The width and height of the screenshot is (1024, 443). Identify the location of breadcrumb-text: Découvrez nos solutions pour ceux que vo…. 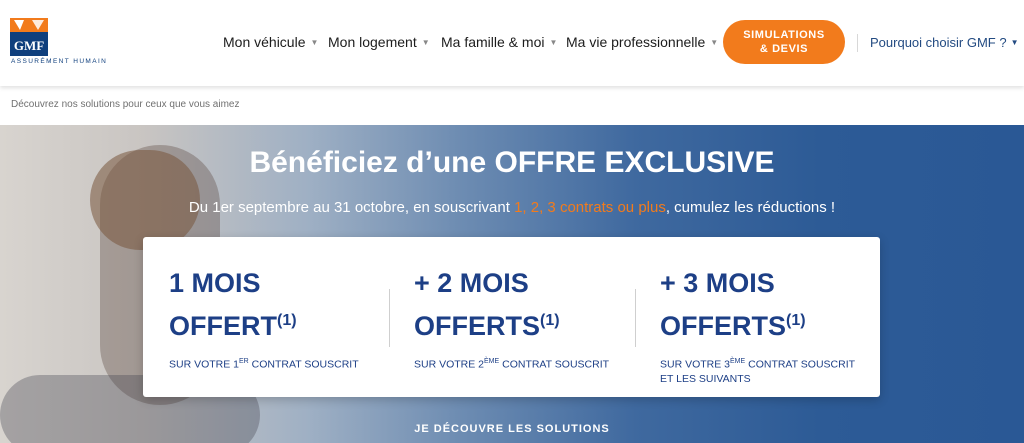
(125, 104).